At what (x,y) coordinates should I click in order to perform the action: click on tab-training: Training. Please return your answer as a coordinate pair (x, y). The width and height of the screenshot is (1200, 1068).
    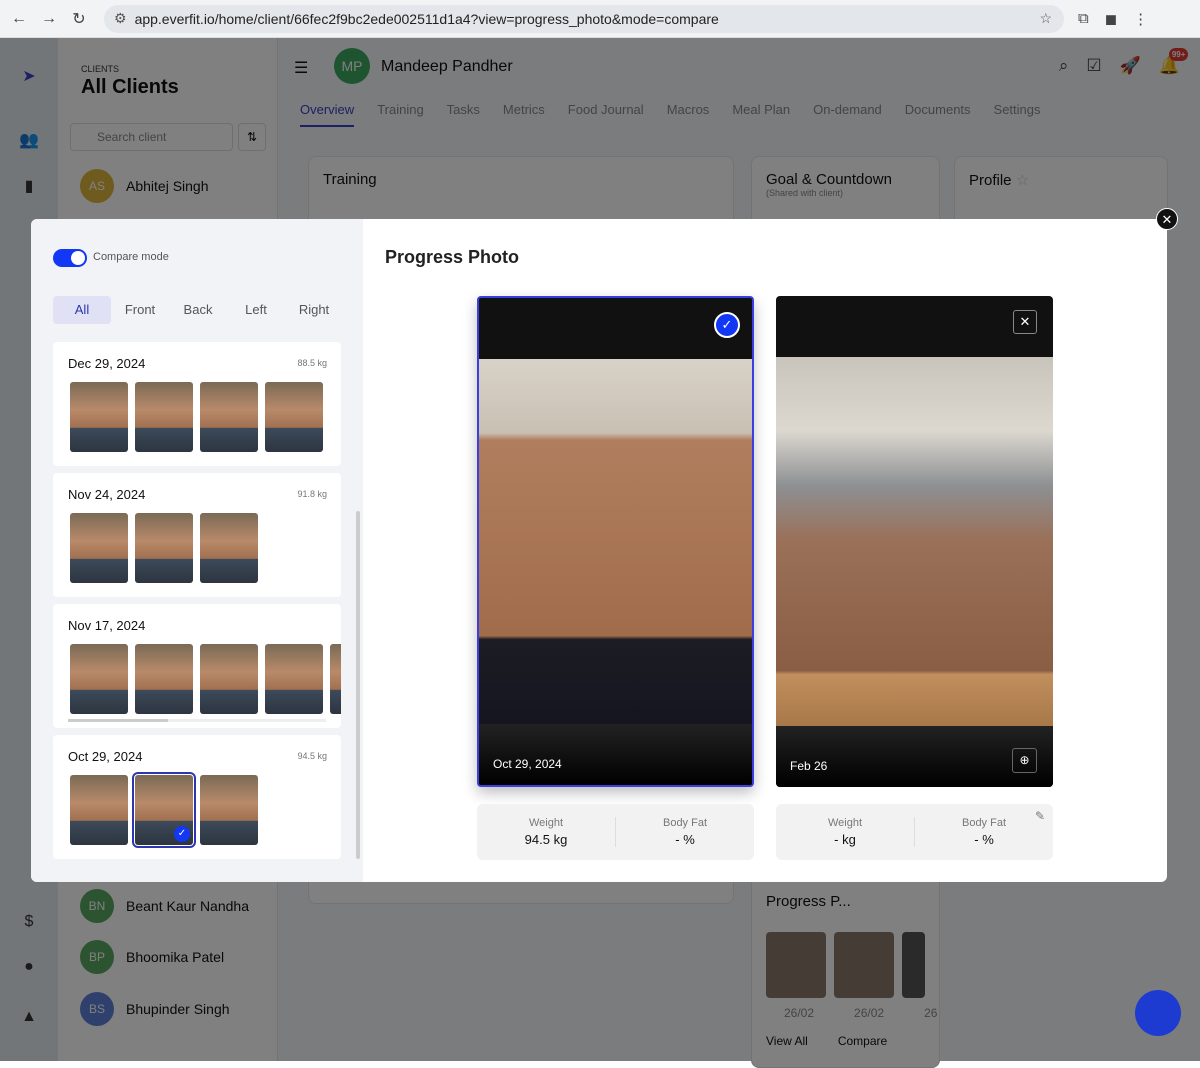
    Looking at the image, I should click on (400, 114).